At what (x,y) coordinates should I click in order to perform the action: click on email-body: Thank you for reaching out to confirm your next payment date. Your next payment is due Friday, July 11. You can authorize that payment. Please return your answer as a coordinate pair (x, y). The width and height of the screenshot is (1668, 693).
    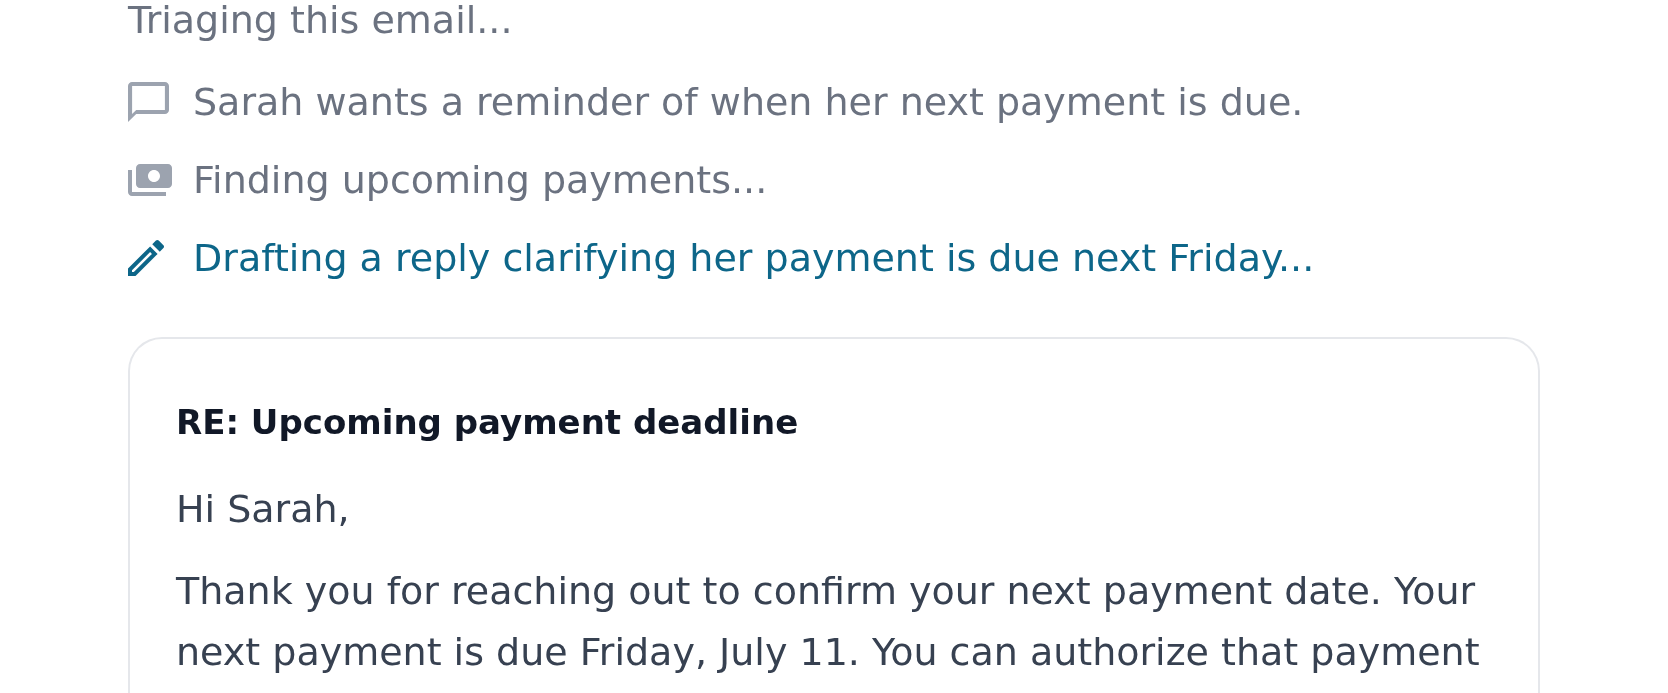
    Looking at the image, I should click on (828, 622).